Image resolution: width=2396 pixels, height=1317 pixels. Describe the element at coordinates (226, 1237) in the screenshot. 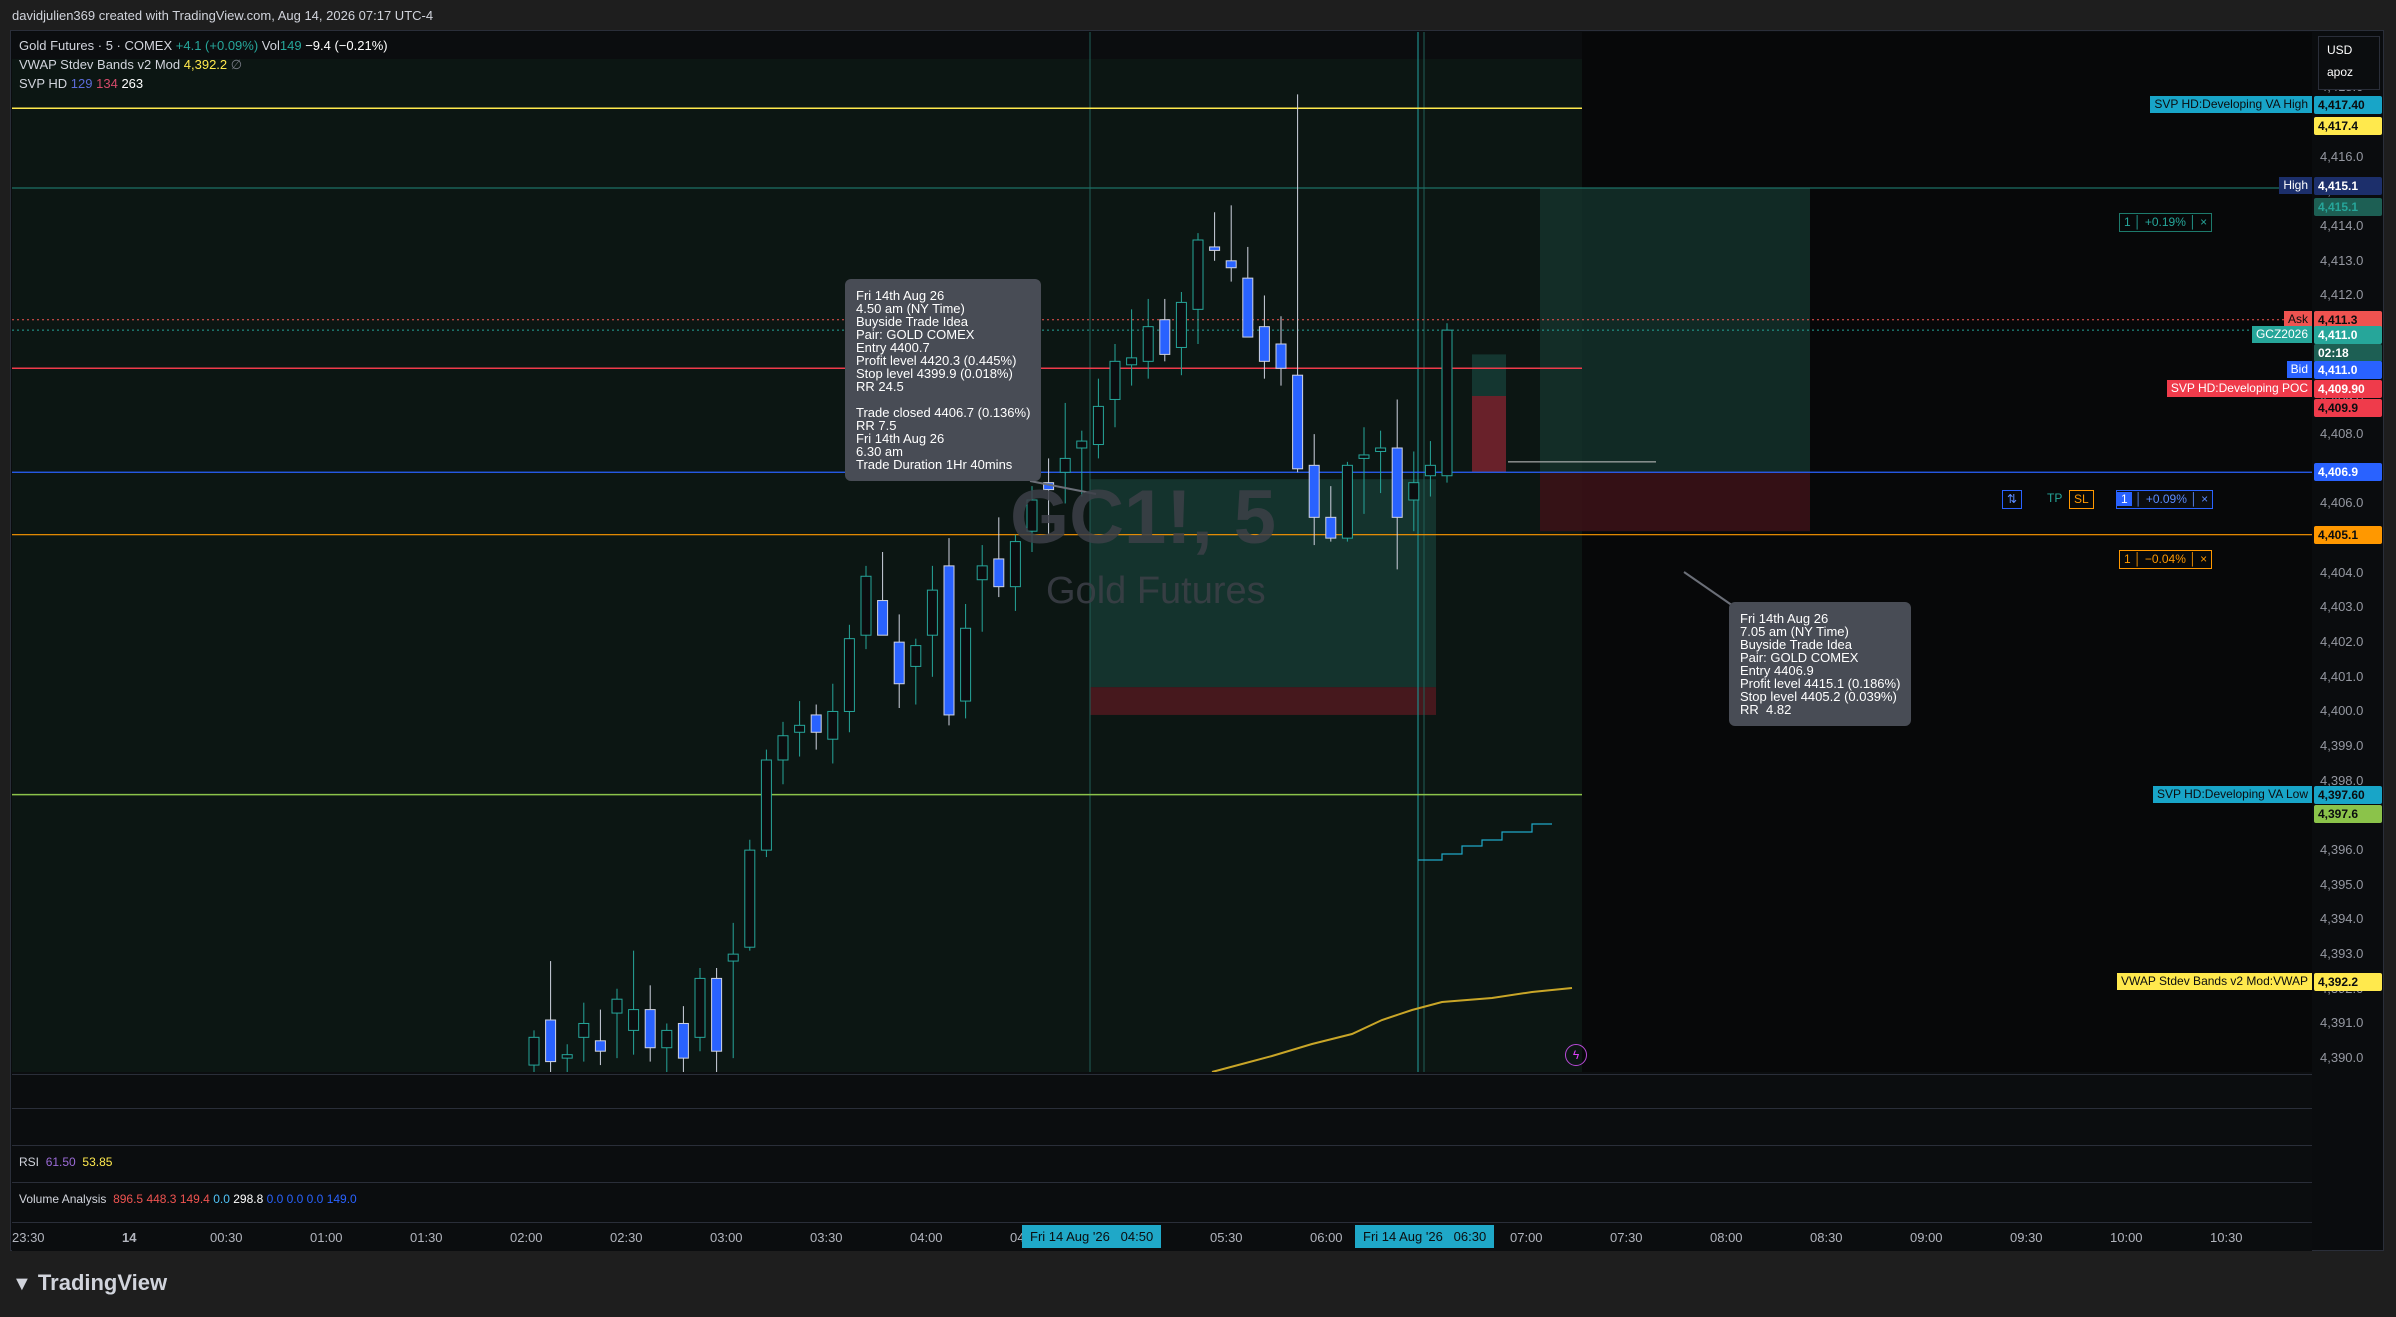

I see `time-tick: 00:30` at that location.